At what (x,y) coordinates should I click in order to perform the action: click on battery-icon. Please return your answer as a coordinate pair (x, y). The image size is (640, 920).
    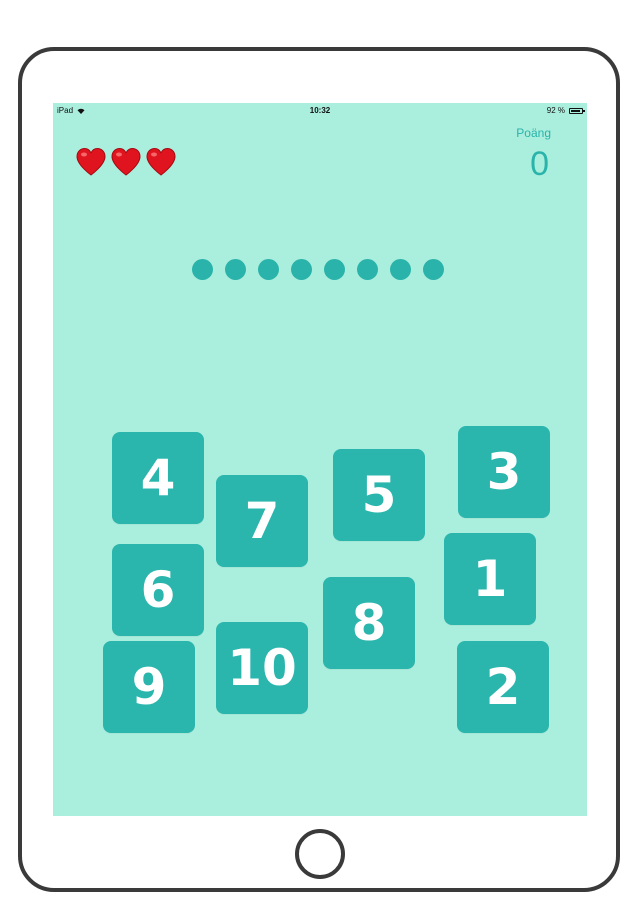
    Looking at the image, I should click on (577, 110).